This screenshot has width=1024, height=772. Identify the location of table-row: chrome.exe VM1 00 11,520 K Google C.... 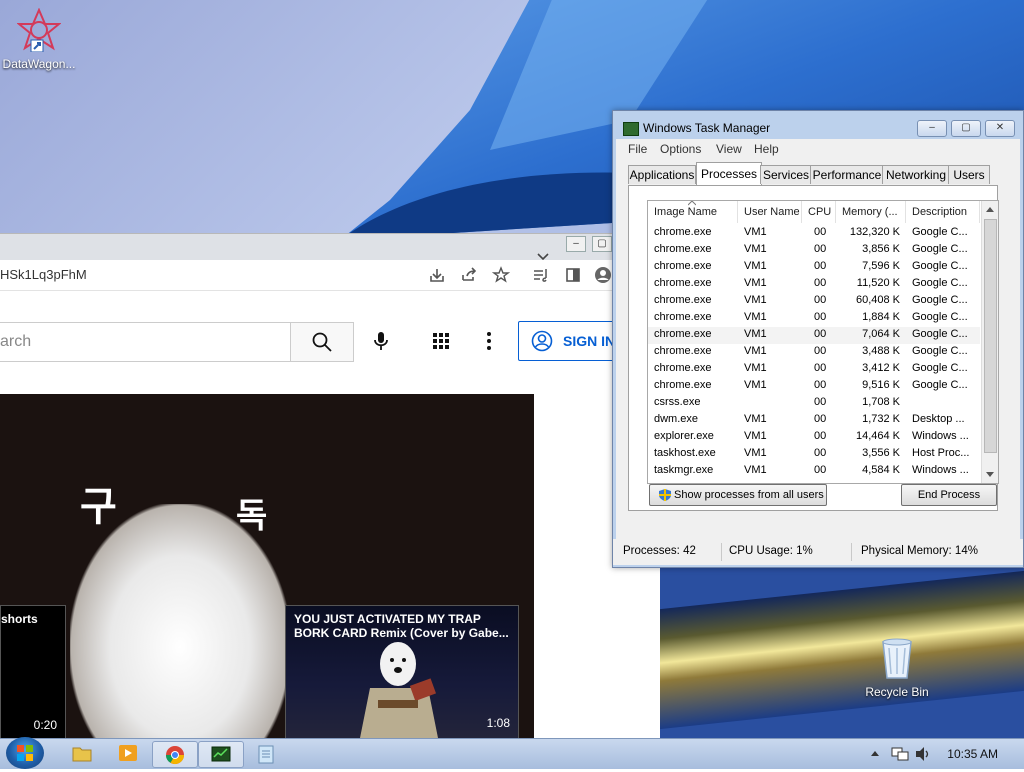
(814, 284).